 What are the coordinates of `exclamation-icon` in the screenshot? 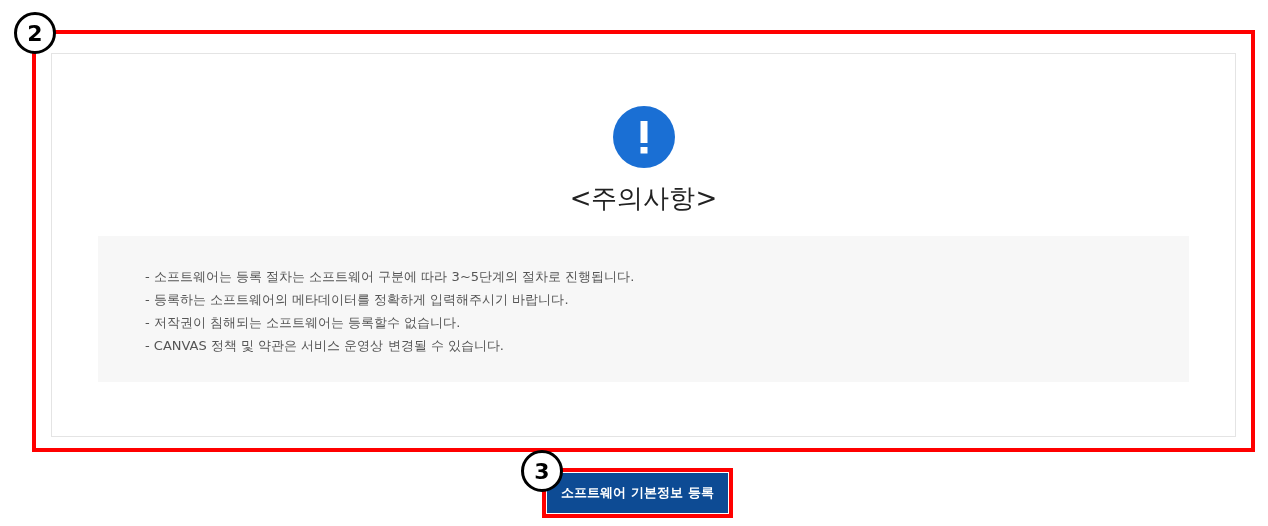 It's located at (643, 137).